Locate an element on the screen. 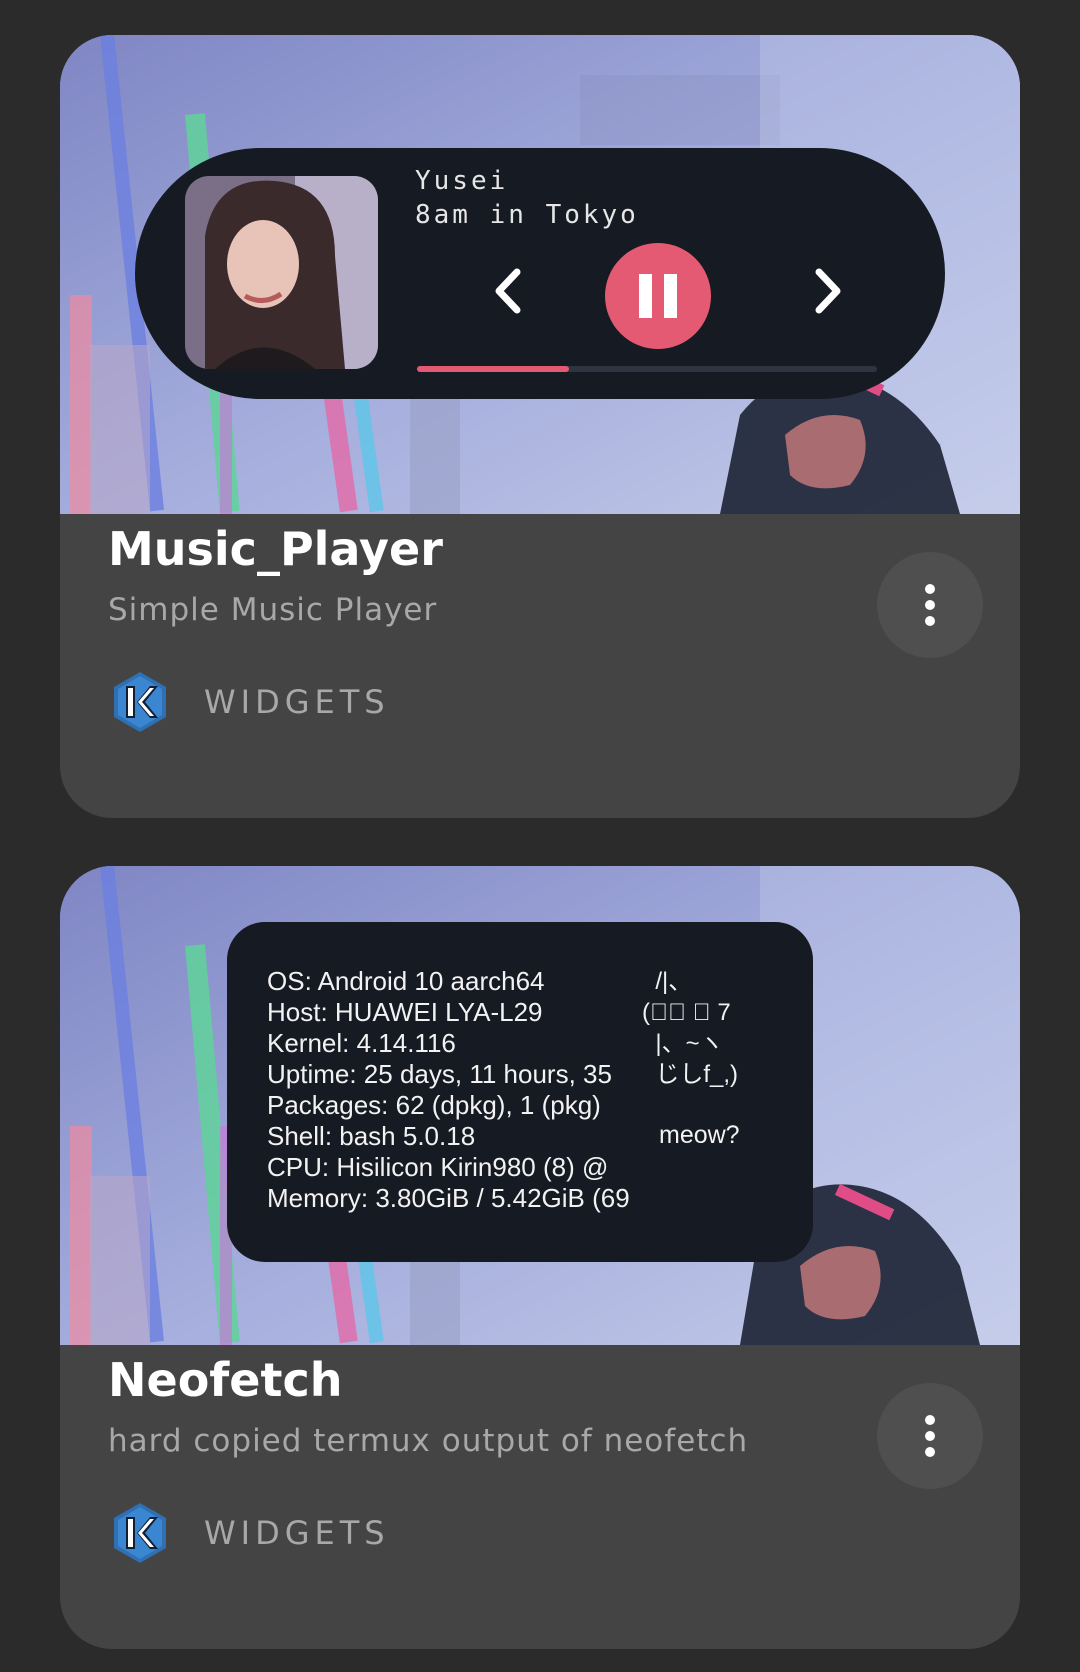 This screenshot has width=1080, height=1672. chevron-left-icon is located at coordinates (508, 291).